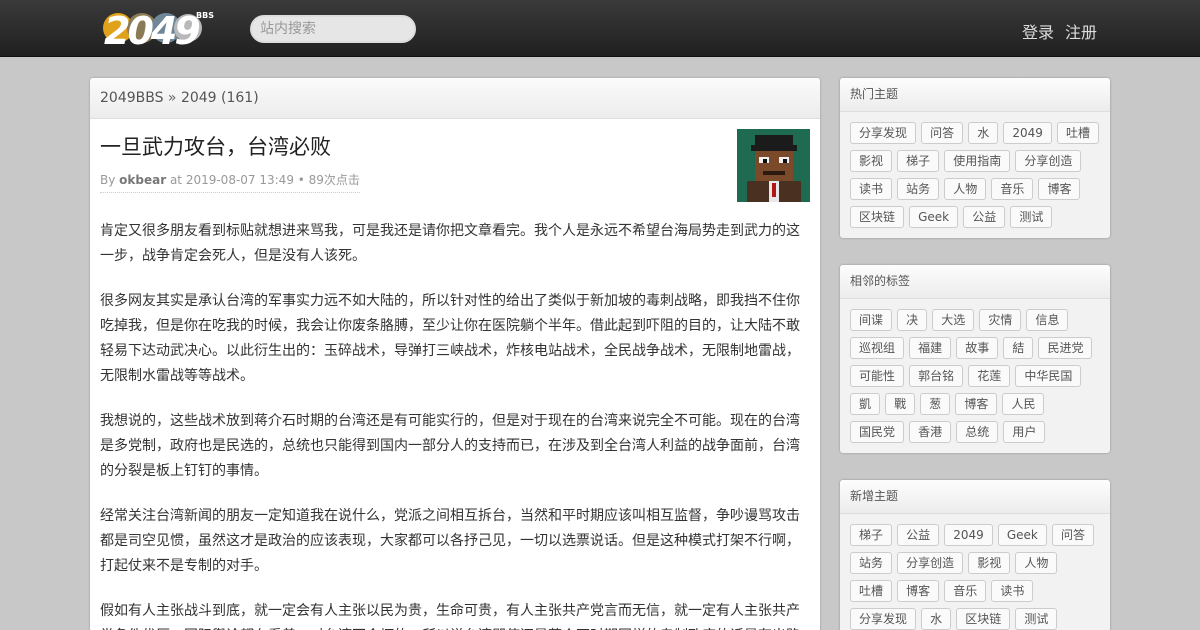  Describe the element at coordinates (930, 432) in the screenshot. I see `tag-link: 香港` at that location.